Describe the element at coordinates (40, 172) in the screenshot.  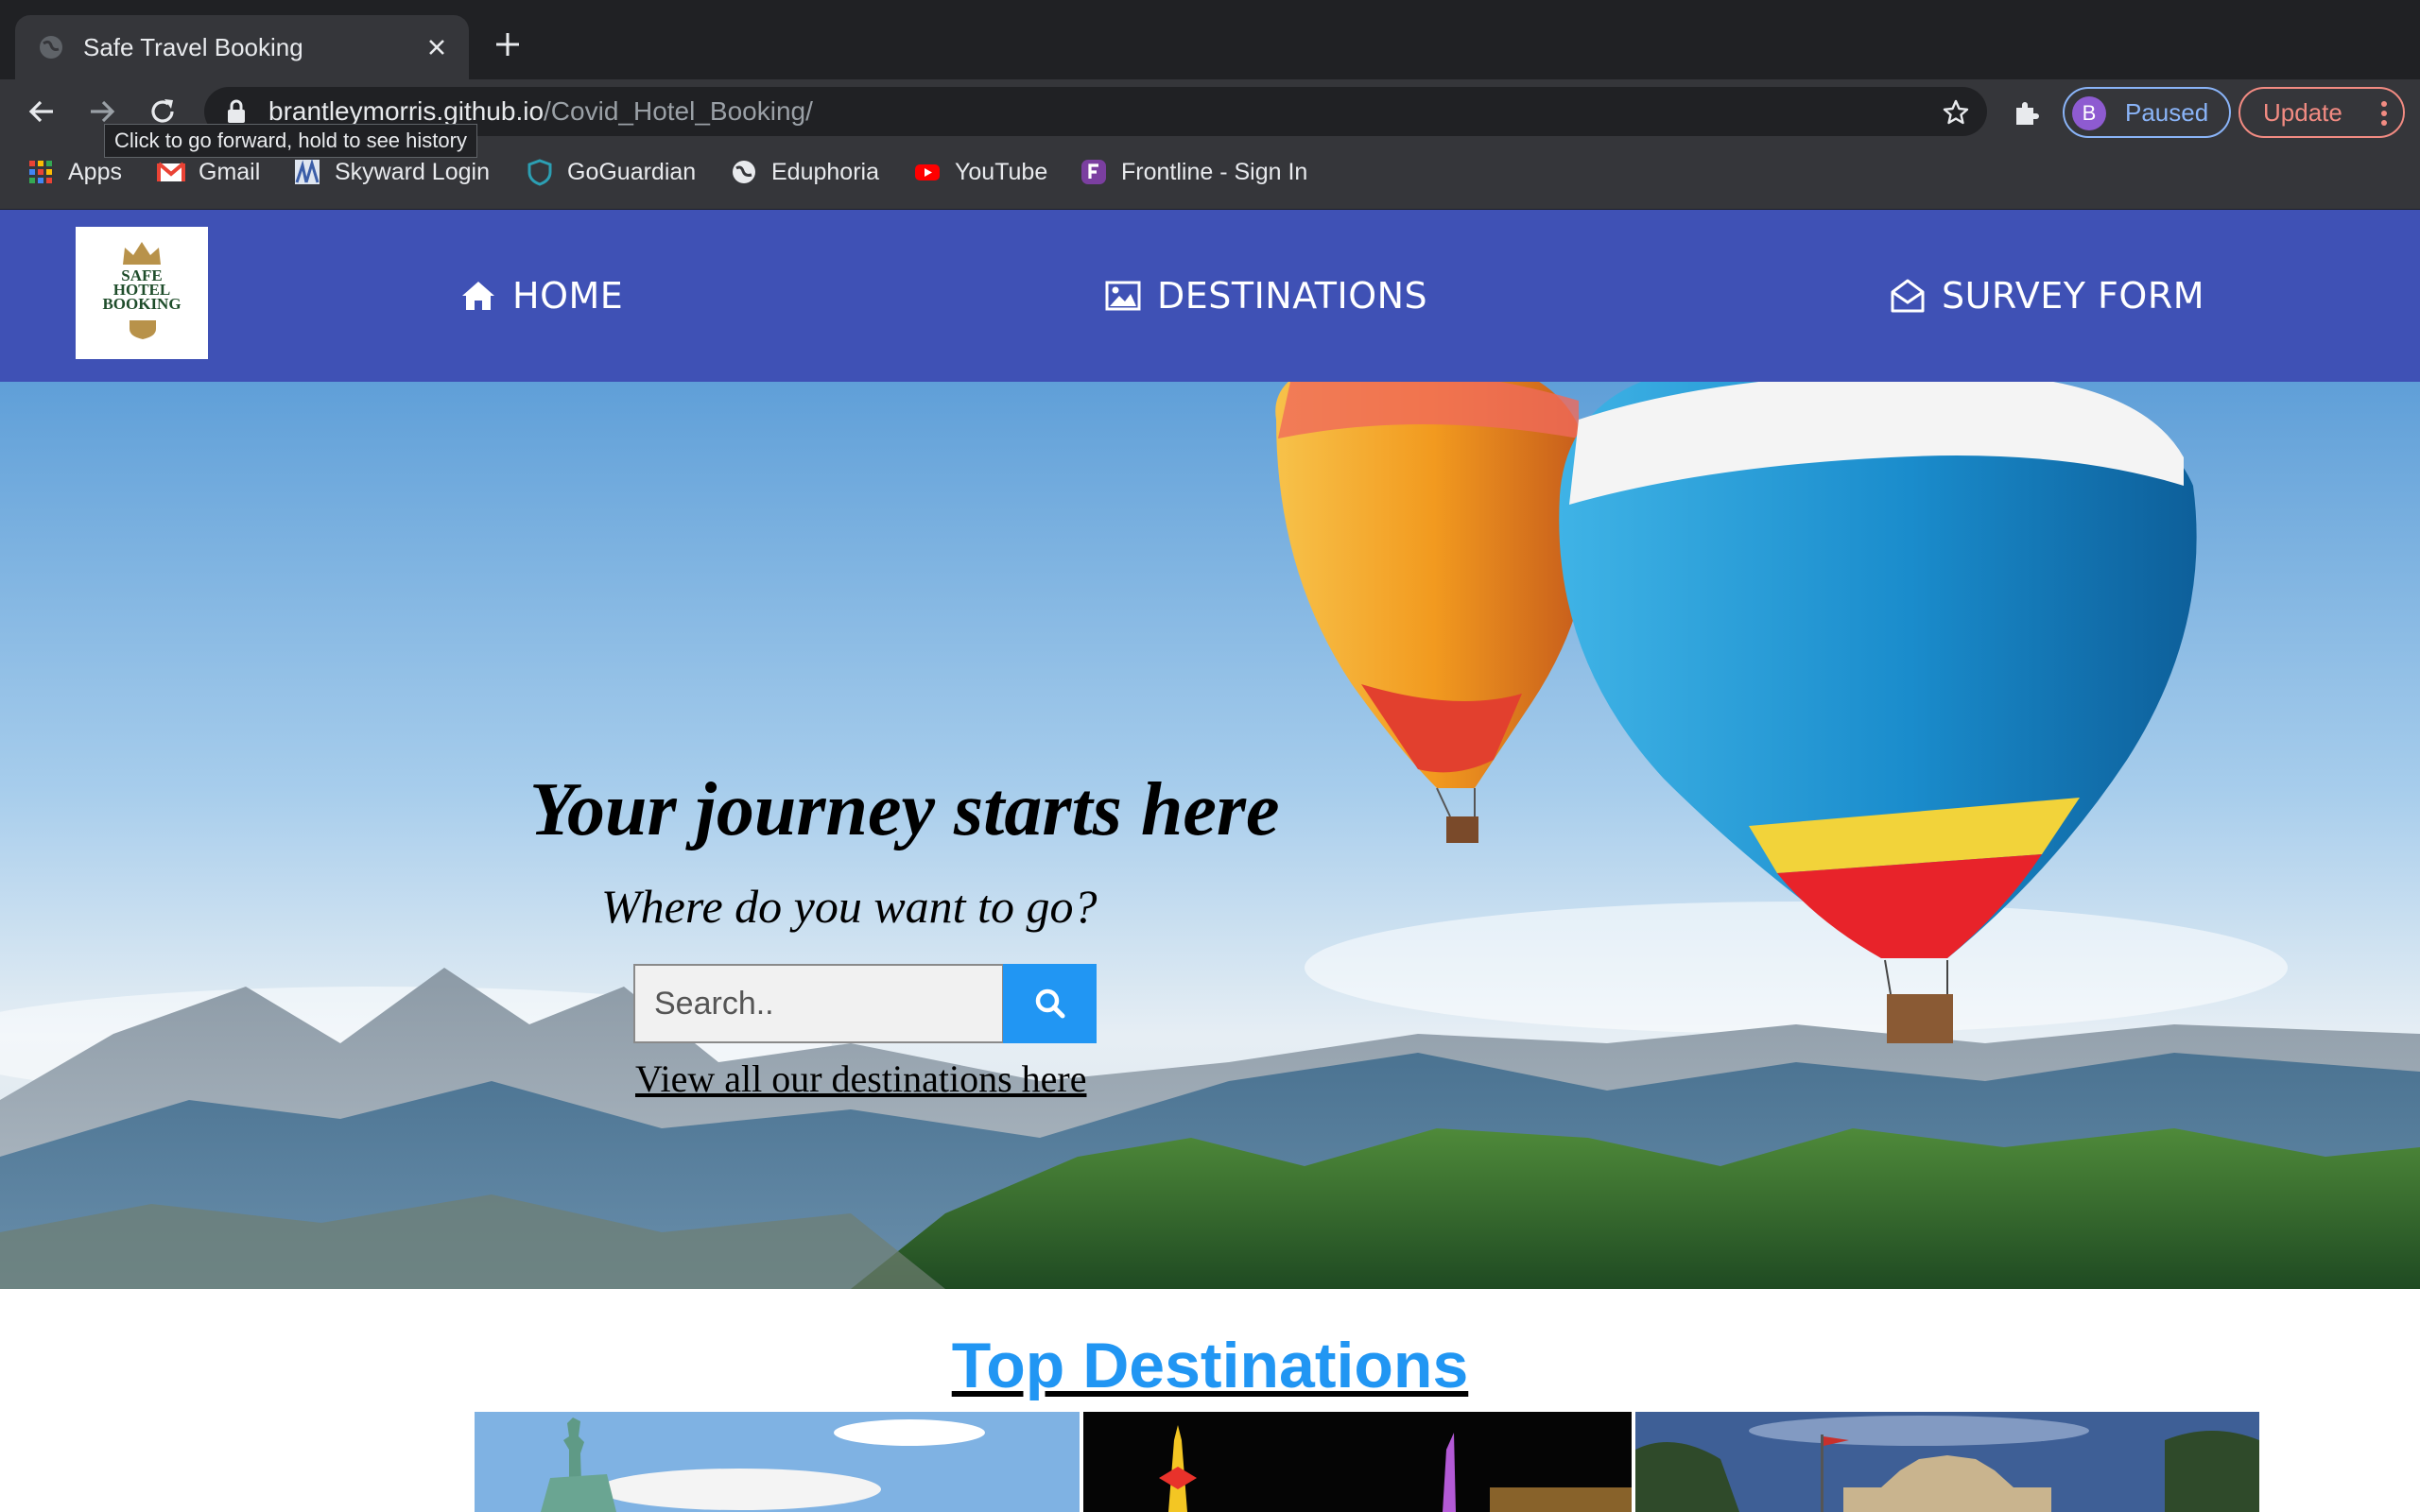
I see `apps-grid-icon` at that location.